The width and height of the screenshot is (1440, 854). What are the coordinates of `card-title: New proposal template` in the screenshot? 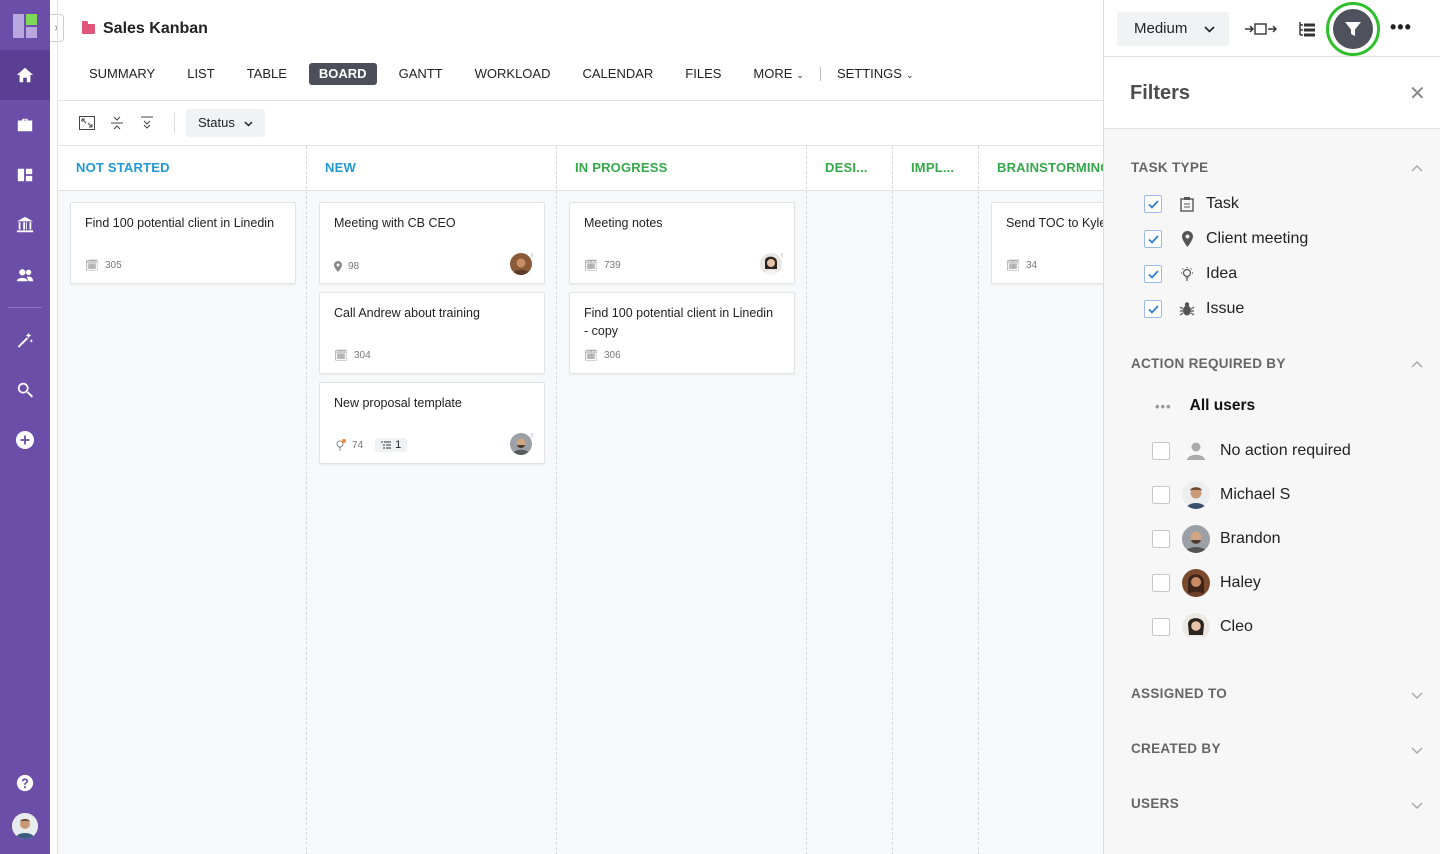 It's located at (398, 403).